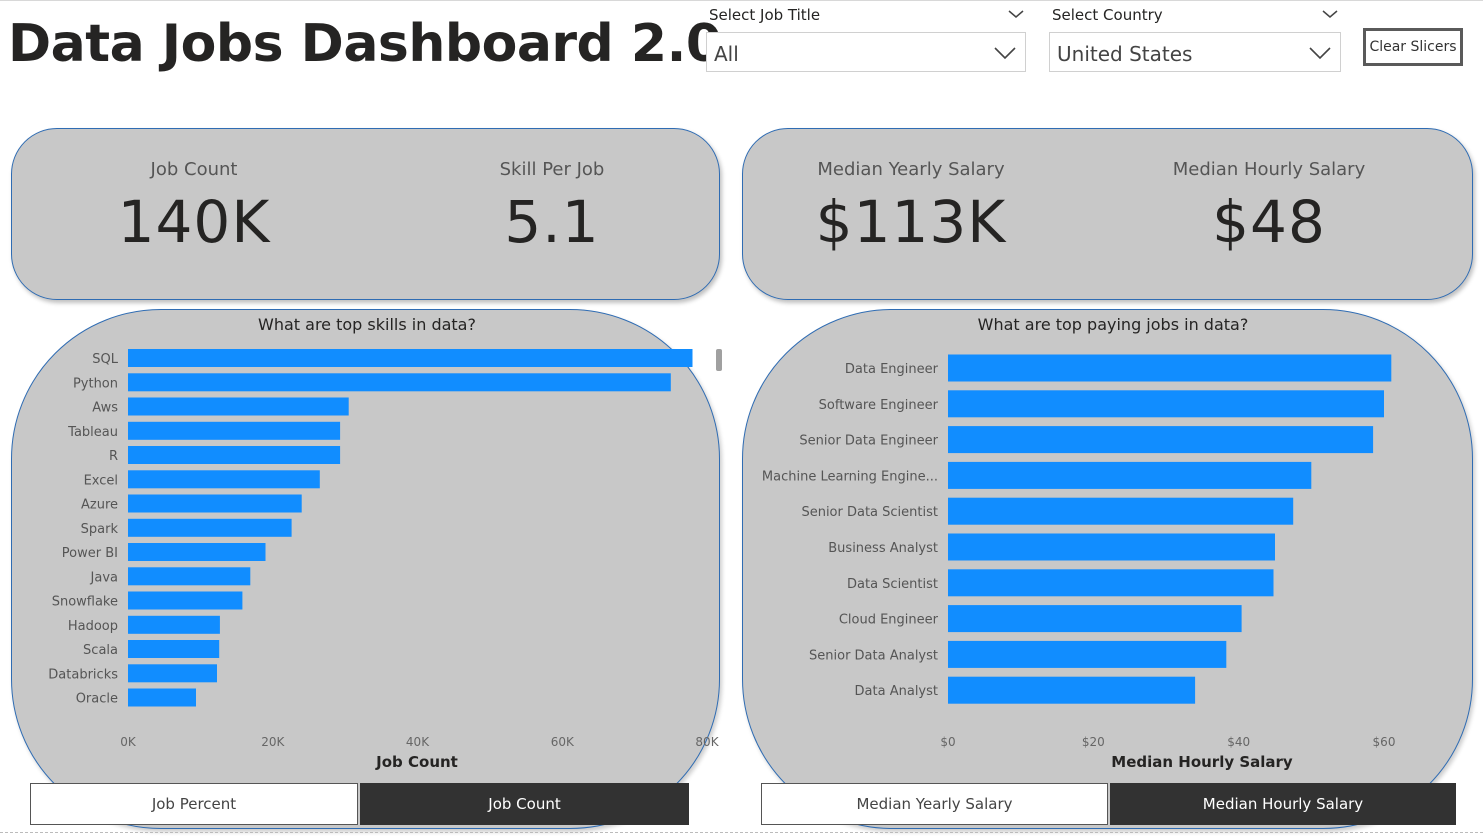  I want to click on kpi-label: Median Yearly Salary, so click(911, 169).